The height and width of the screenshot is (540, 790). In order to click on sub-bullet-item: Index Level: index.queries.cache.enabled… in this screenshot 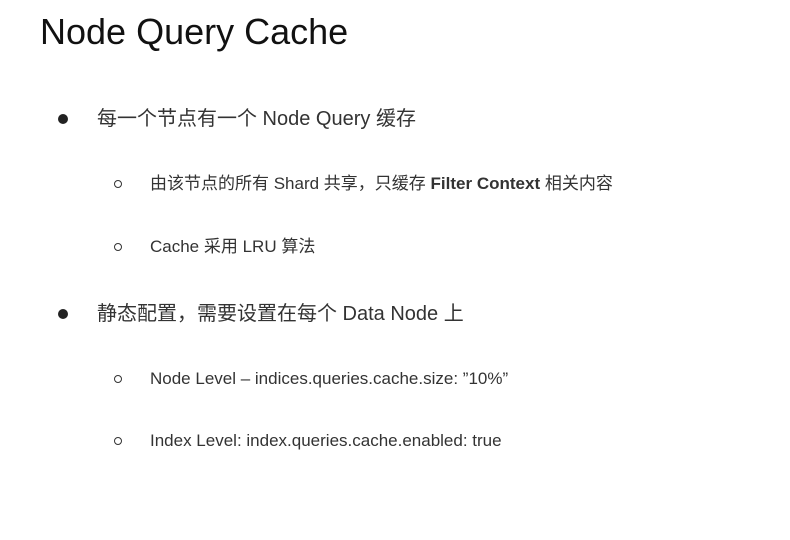, I will do `click(308, 441)`.